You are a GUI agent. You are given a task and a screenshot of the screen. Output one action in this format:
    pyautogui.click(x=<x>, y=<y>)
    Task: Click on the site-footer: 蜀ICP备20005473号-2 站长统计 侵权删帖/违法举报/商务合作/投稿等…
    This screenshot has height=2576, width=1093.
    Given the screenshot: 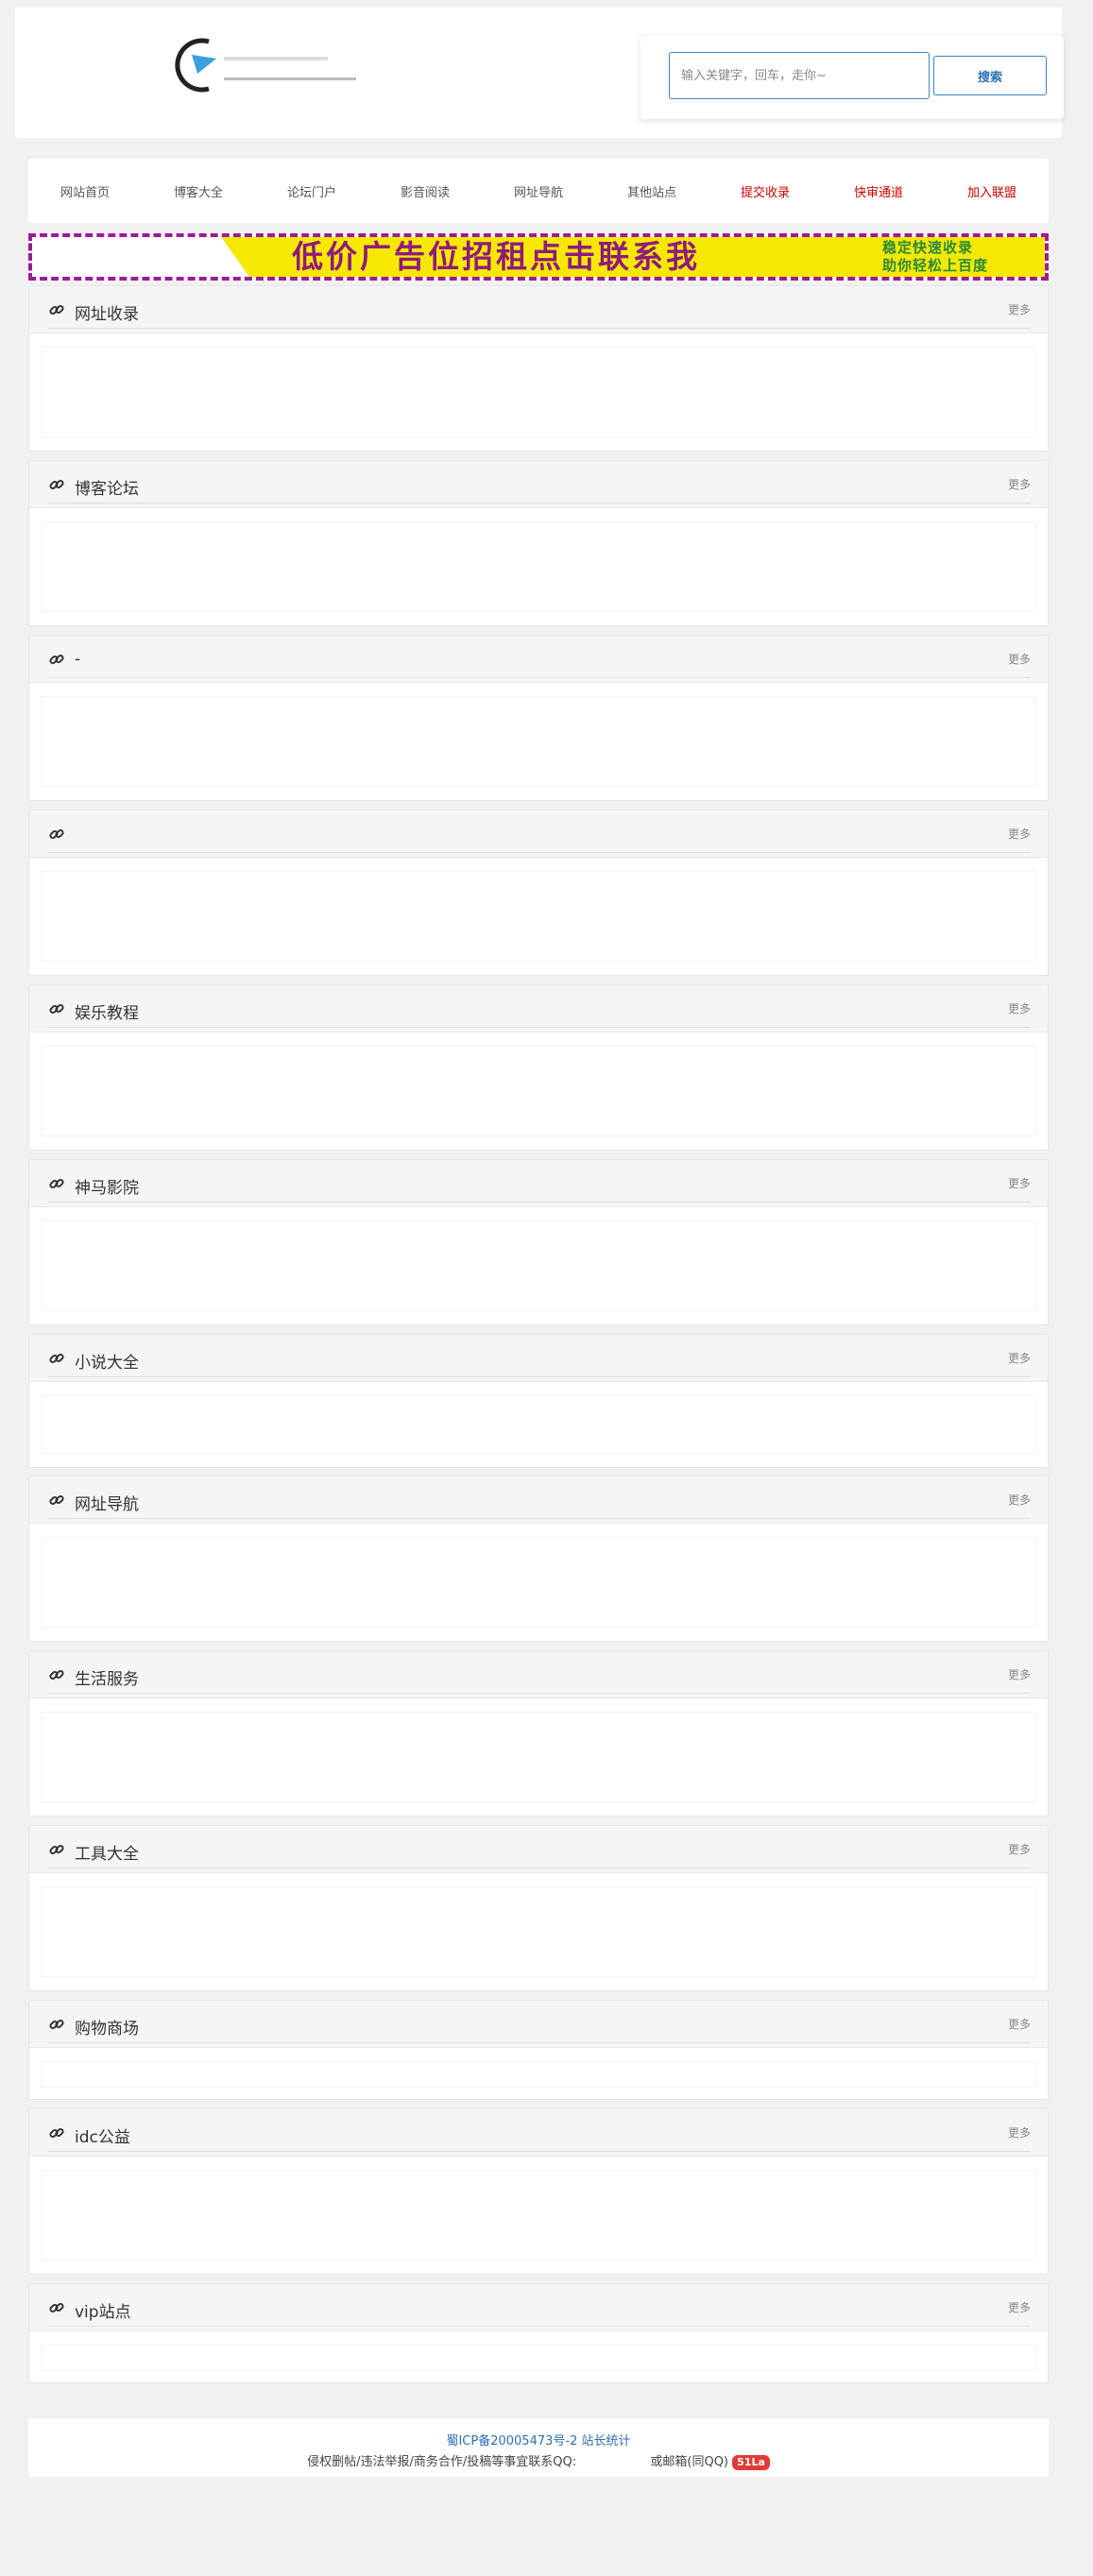 What is the action you would take?
    pyautogui.click(x=538, y=2448)
    